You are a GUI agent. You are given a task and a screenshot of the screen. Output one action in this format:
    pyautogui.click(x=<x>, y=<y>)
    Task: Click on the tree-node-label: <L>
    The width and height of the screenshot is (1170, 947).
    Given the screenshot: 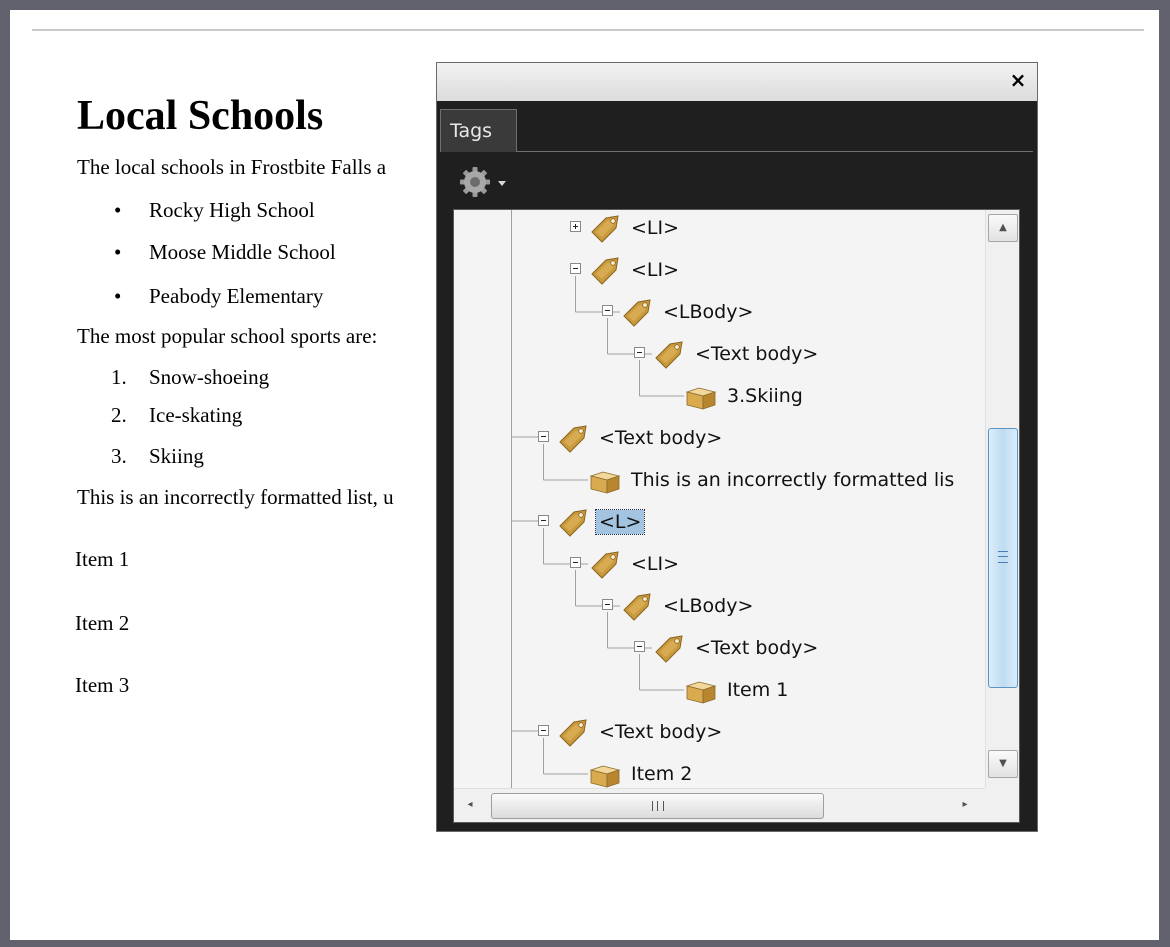 What is the action you would take?
    pyautogui.click(x=620, y=522)
    